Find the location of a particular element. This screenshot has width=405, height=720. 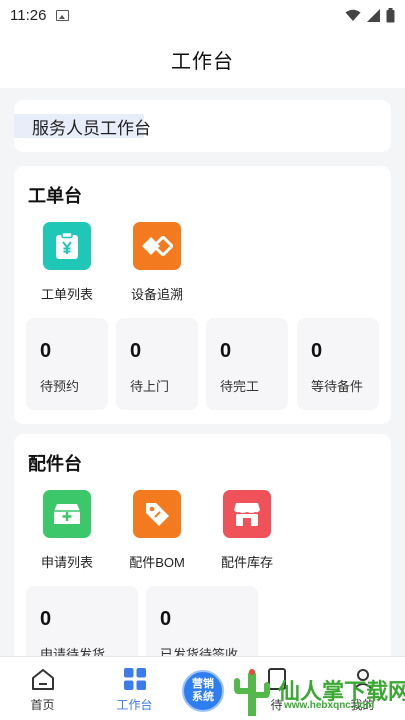

nav-home-label: 首页 is located at coordinates (42, 705).